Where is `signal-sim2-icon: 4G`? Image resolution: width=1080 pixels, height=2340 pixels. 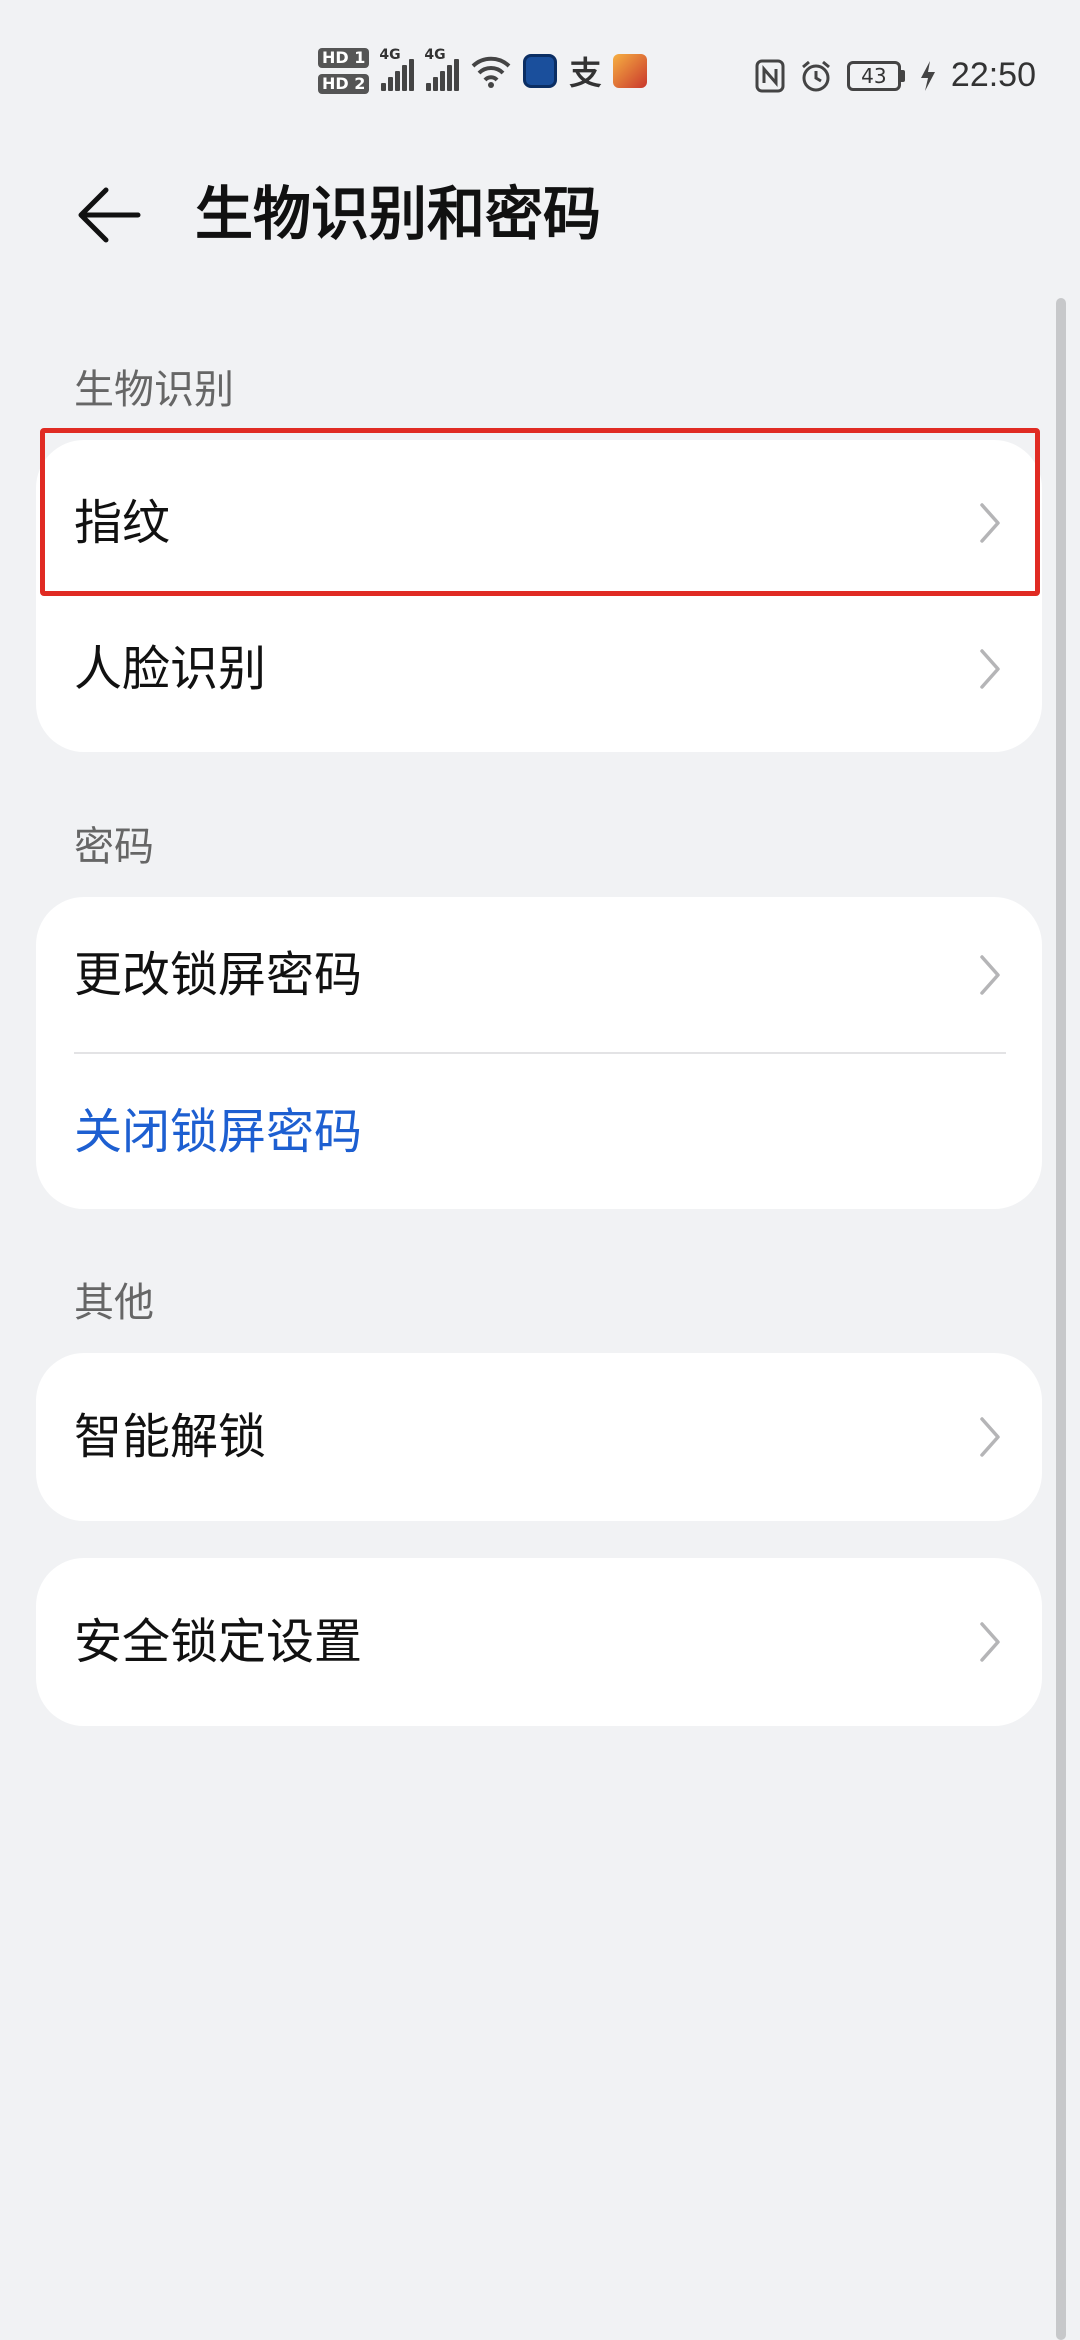
signal-sim2-icon: 4G is located at coordinates (442, 69).